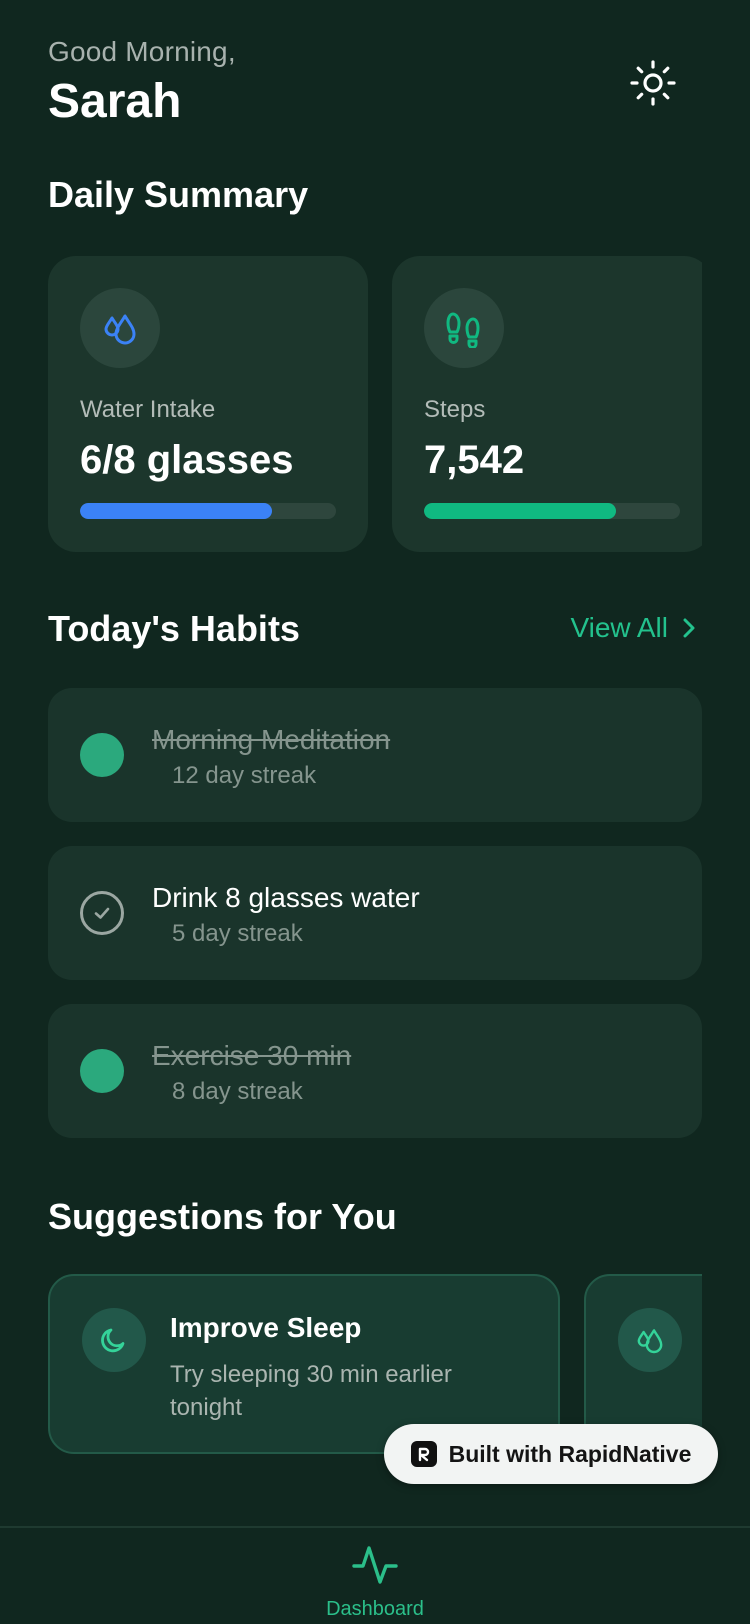  What do you see at coordinates (375, 1565) in the screenshot?
I see `activity-pulse-icon` at bounding box center [375, 1565].